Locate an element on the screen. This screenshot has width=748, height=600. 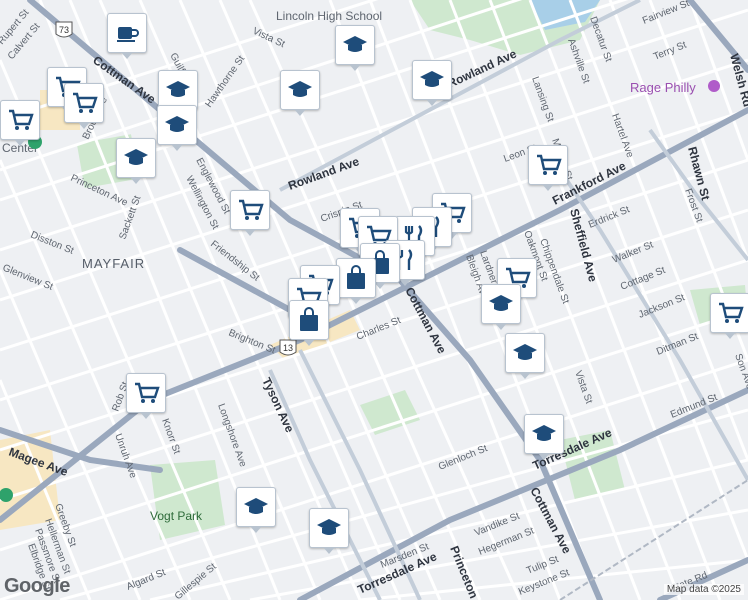
coffee-marker is located at coordinates (127, 36).